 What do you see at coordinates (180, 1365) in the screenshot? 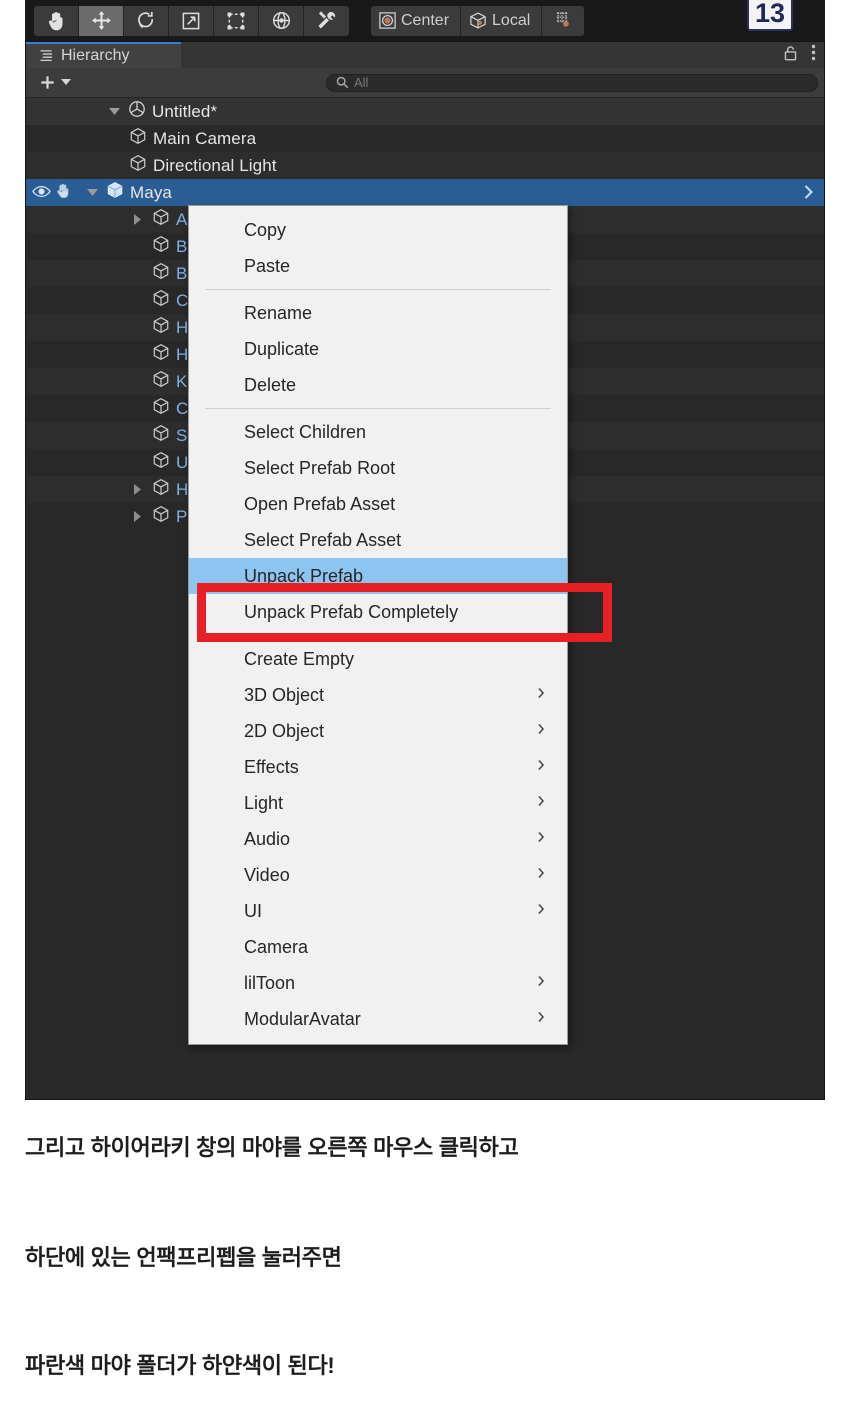
I see `caption-line-3: 파란색 마야 폴더가 하얀색이 된다!` at bounding box center [180, 1365].